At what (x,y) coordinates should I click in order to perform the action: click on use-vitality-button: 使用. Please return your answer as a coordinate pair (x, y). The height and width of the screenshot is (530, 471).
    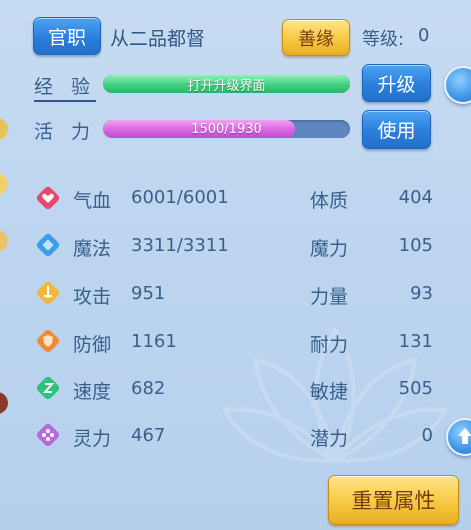
    Looking at the image, I should click on (396, 129).